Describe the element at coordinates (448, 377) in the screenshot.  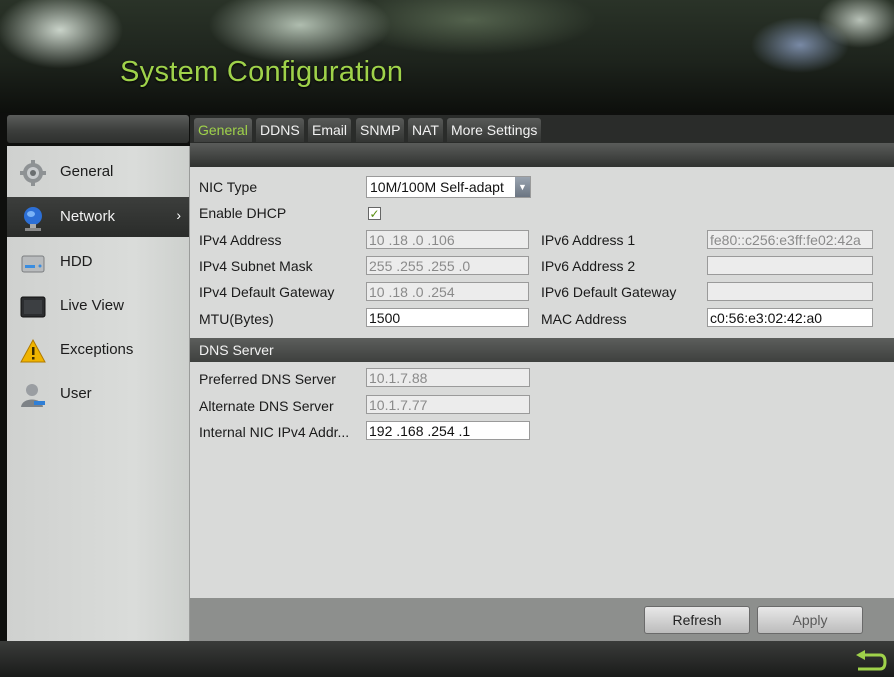
I see `preferred-dns-field: 10.1.7.88` at that location.